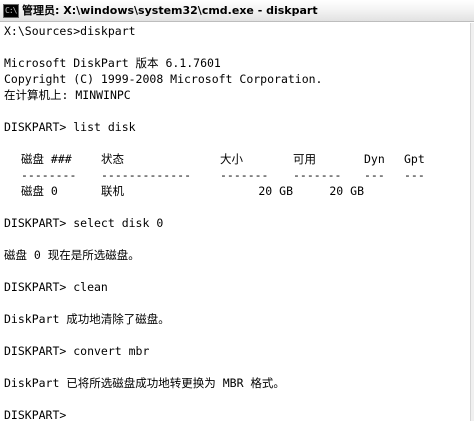 The height and width of the screenshot is (421, 474). I want to click on vertical-scrollbar, so click(472, 222).